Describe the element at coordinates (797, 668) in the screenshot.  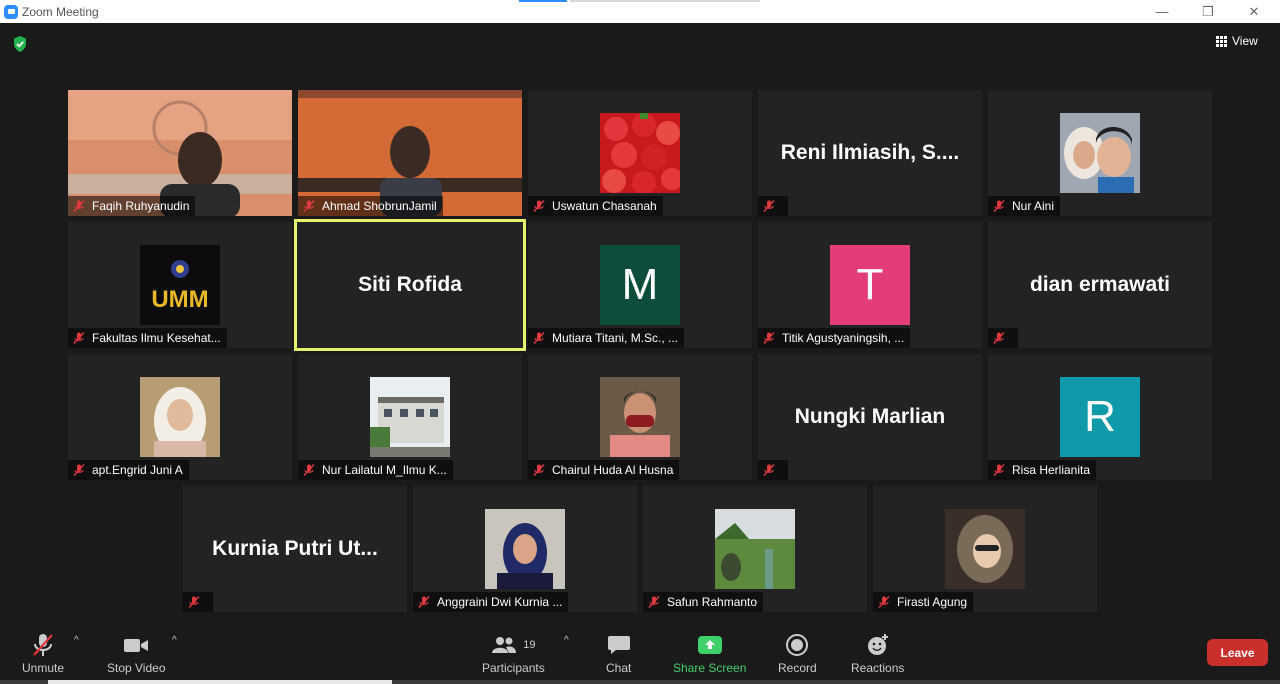
I see `record-label: Record` at that location.